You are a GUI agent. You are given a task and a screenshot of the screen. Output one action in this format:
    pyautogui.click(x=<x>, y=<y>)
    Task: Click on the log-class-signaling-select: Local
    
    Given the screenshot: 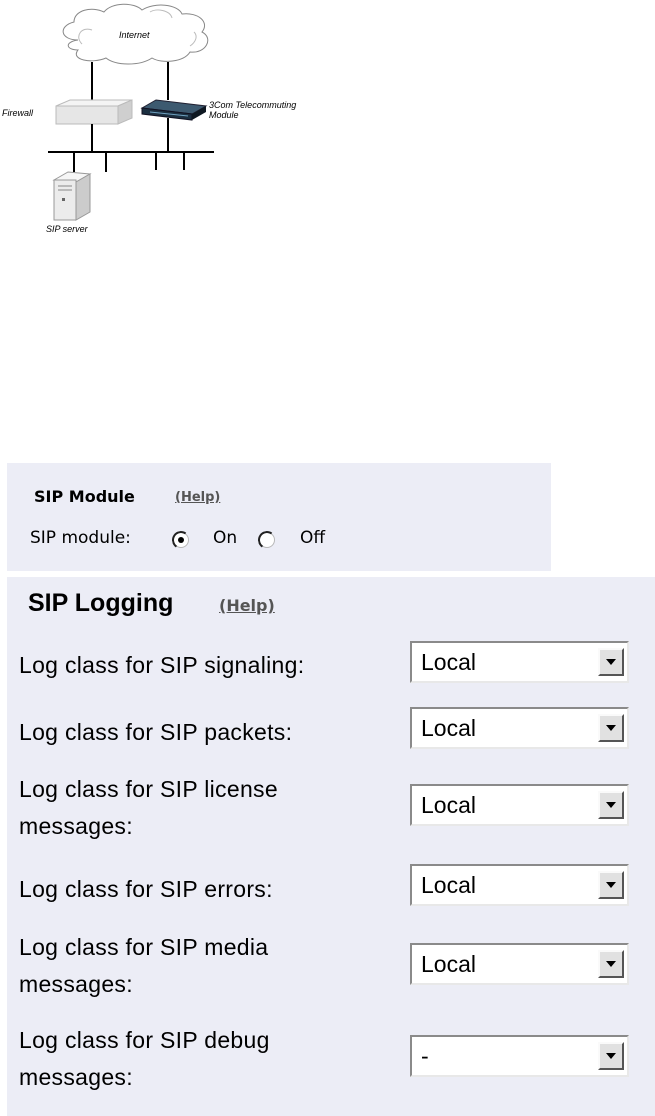 What is the action you would take?
    pyautogui.click(x=519, y=662)
    